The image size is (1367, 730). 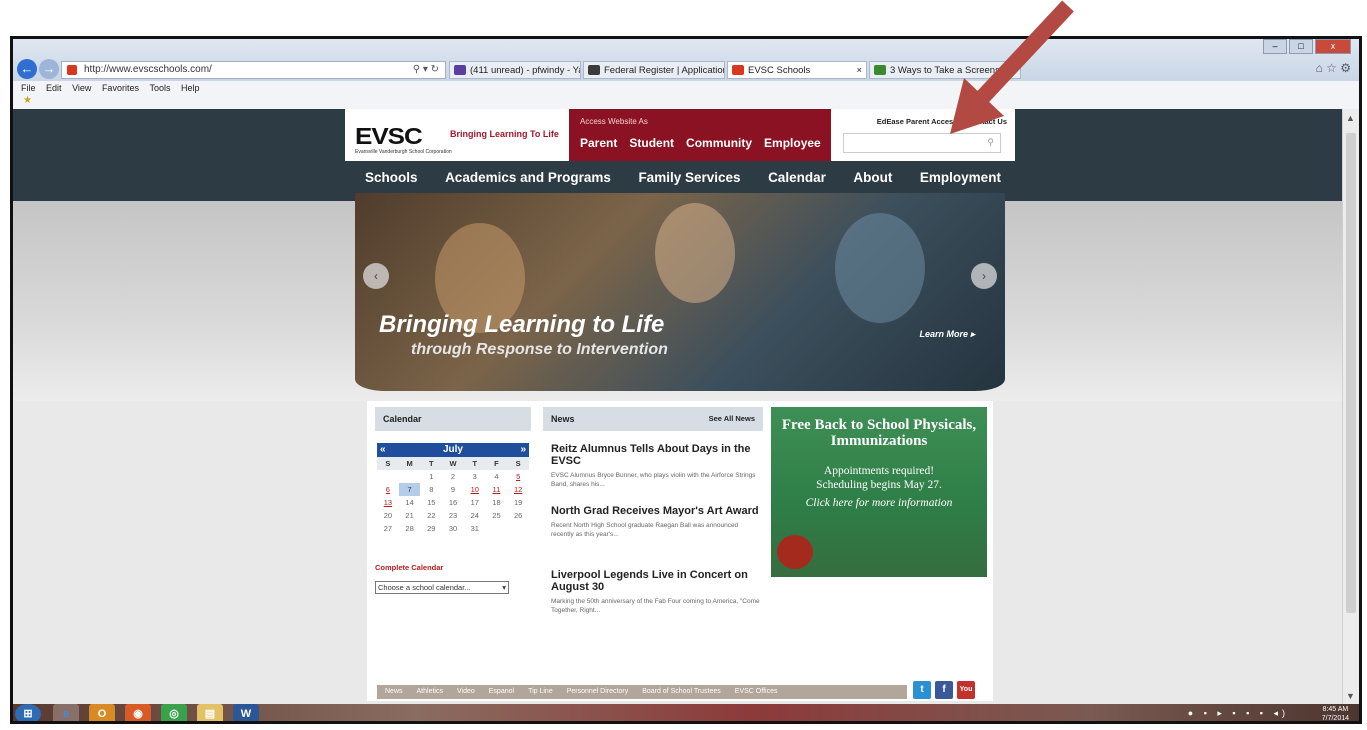 I want to click on scroll-up-icon: ▲, so click(x=1350, y=118).